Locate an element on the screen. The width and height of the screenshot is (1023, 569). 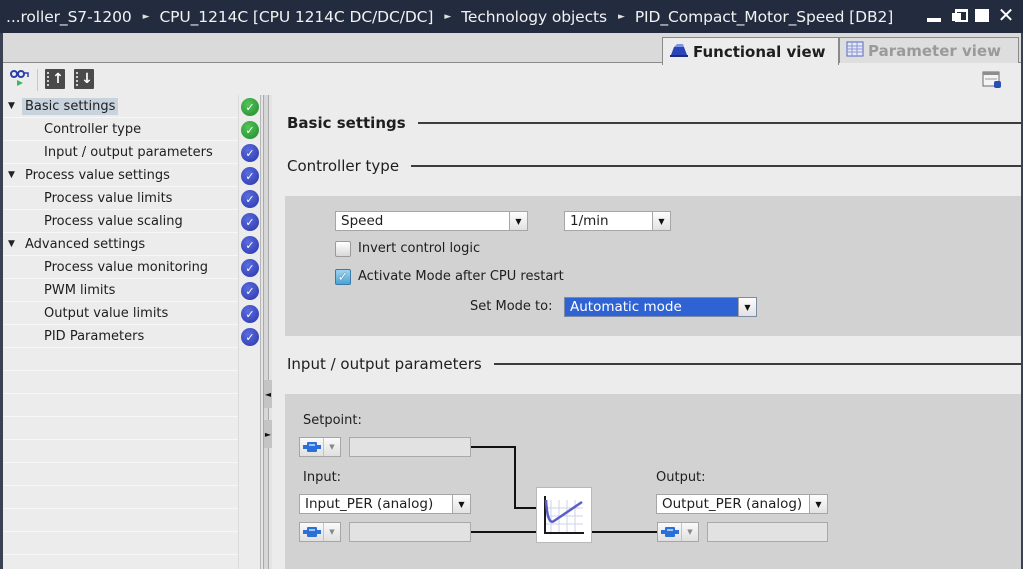
input-interface-button: ▼ is located at coordinates (320, 532).